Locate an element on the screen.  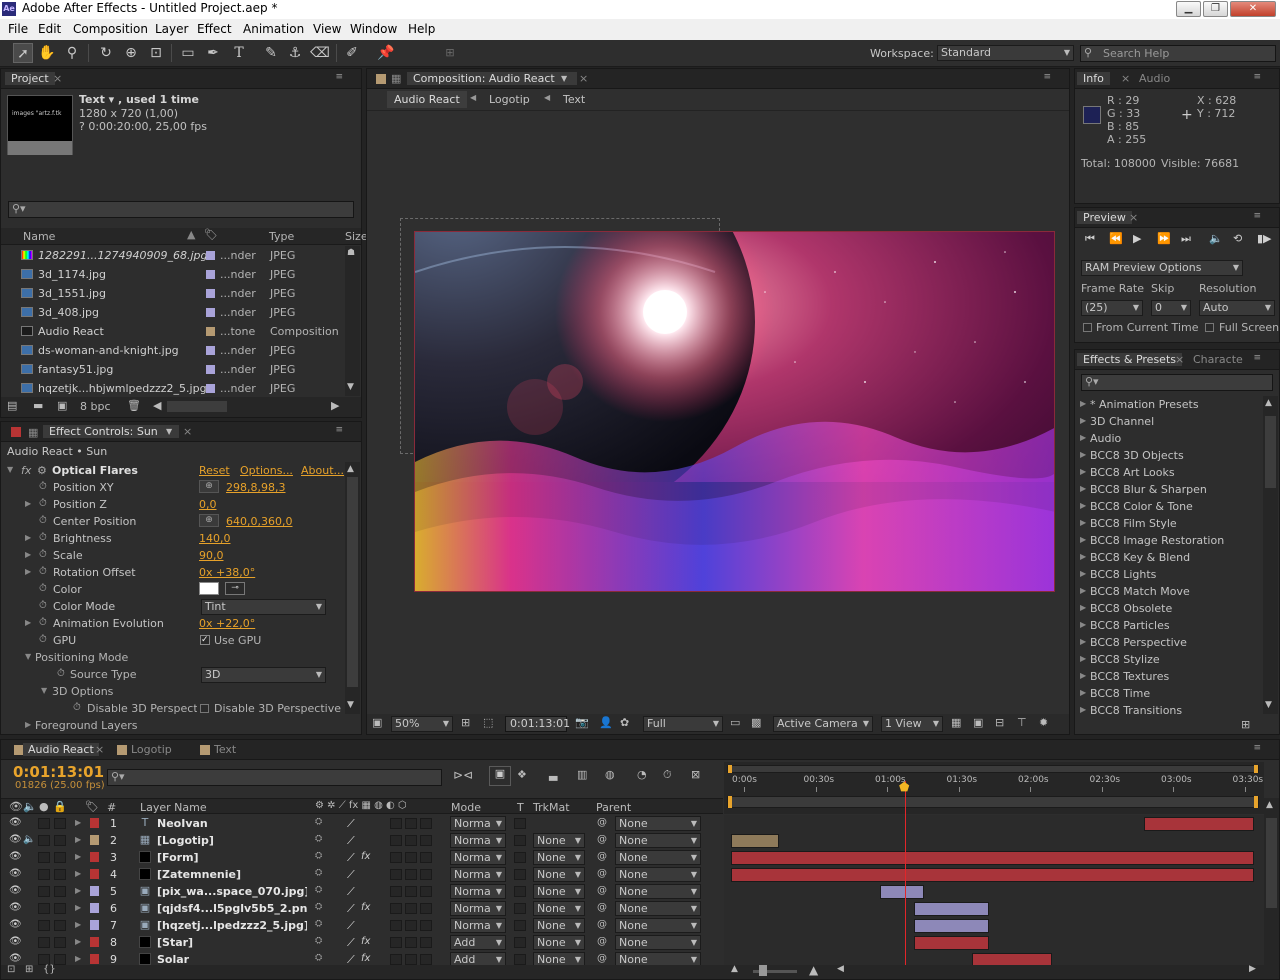
effects-category: ▶ BCC8 3D Objects is located at coordinates (1169, 455).